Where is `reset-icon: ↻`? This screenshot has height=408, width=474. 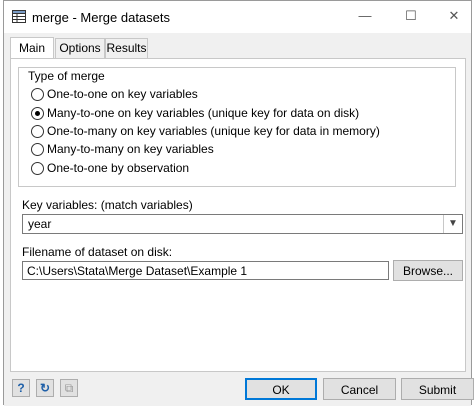
reset-icon: ↻ is located at coordinates (45, 388).